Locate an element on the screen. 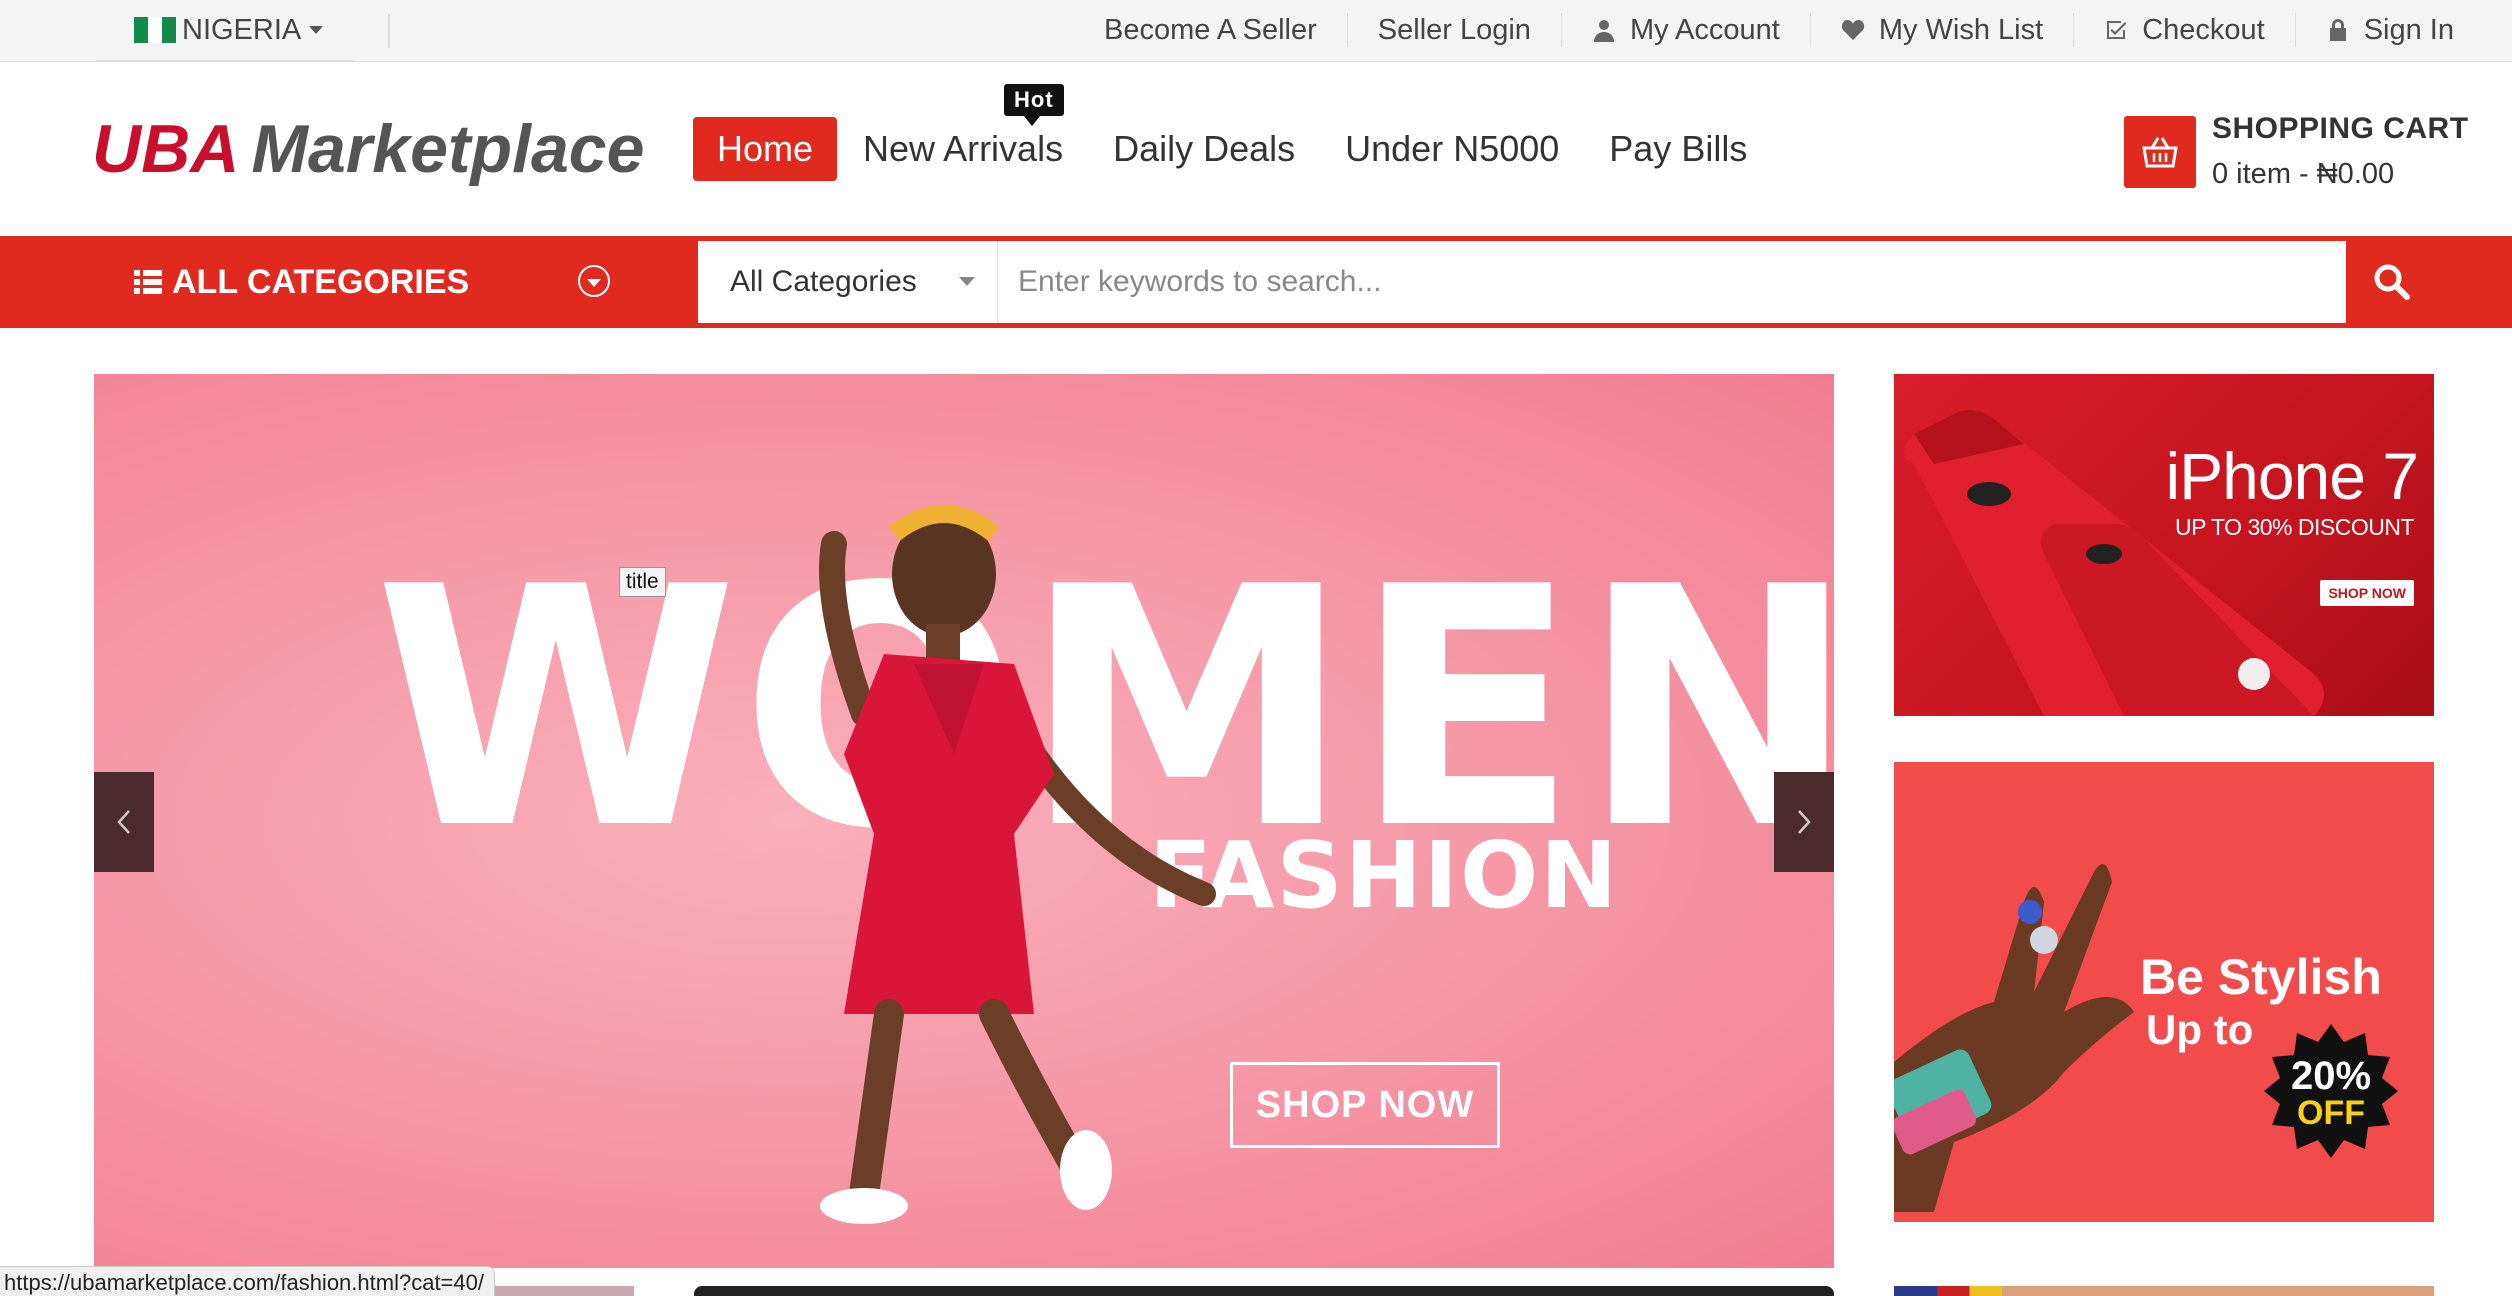  wish-list-link: My Wish List is located at coordinates (1941, 30).